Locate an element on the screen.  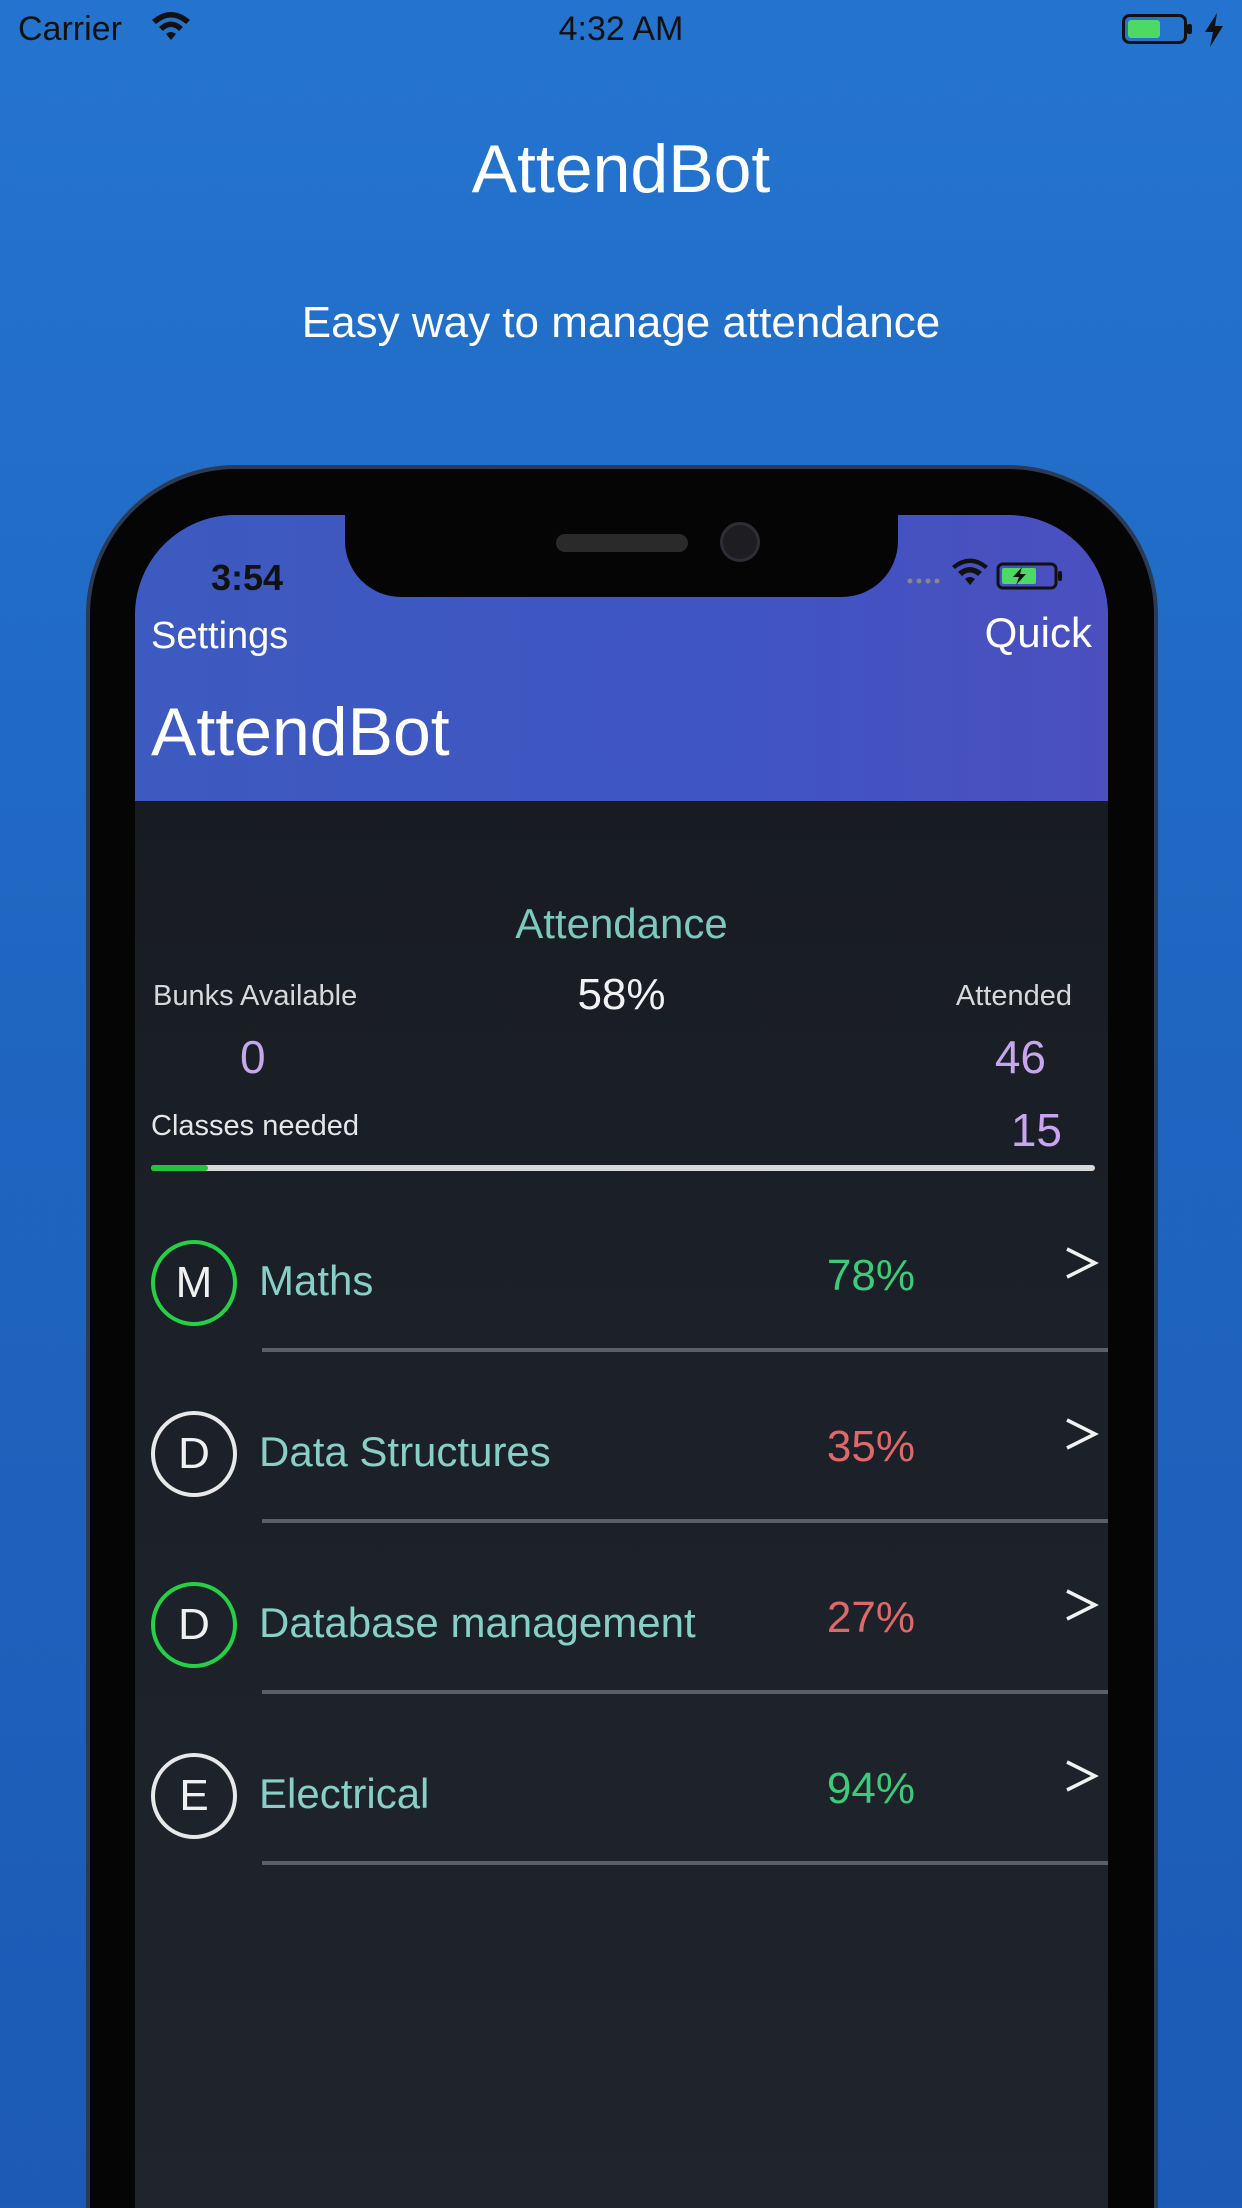
attendance-progress-bar is located at coordinates (623, 1168).